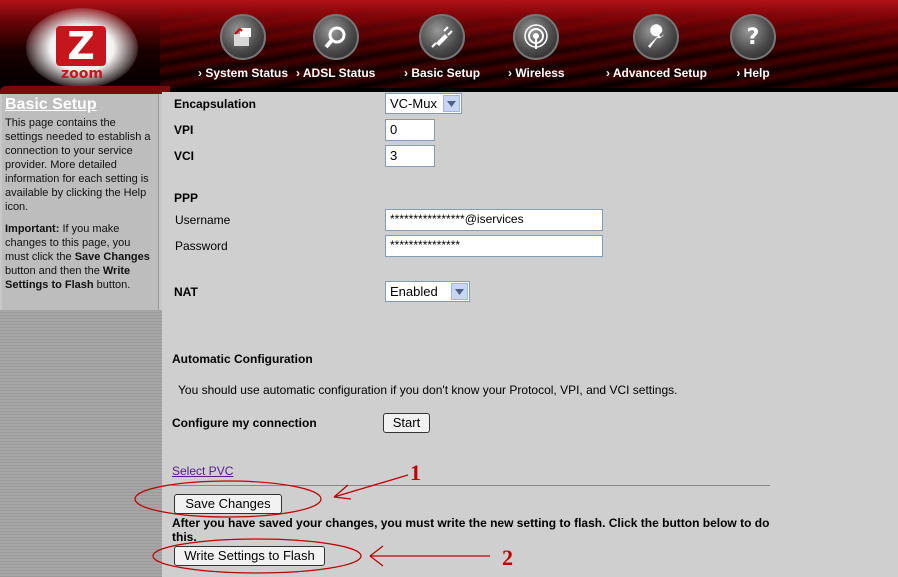 The image size is (898, 577). Describe the element at coordinates (215, 104) in the screenshot. I see `encapsulation-label: Encapsulation` at that location.